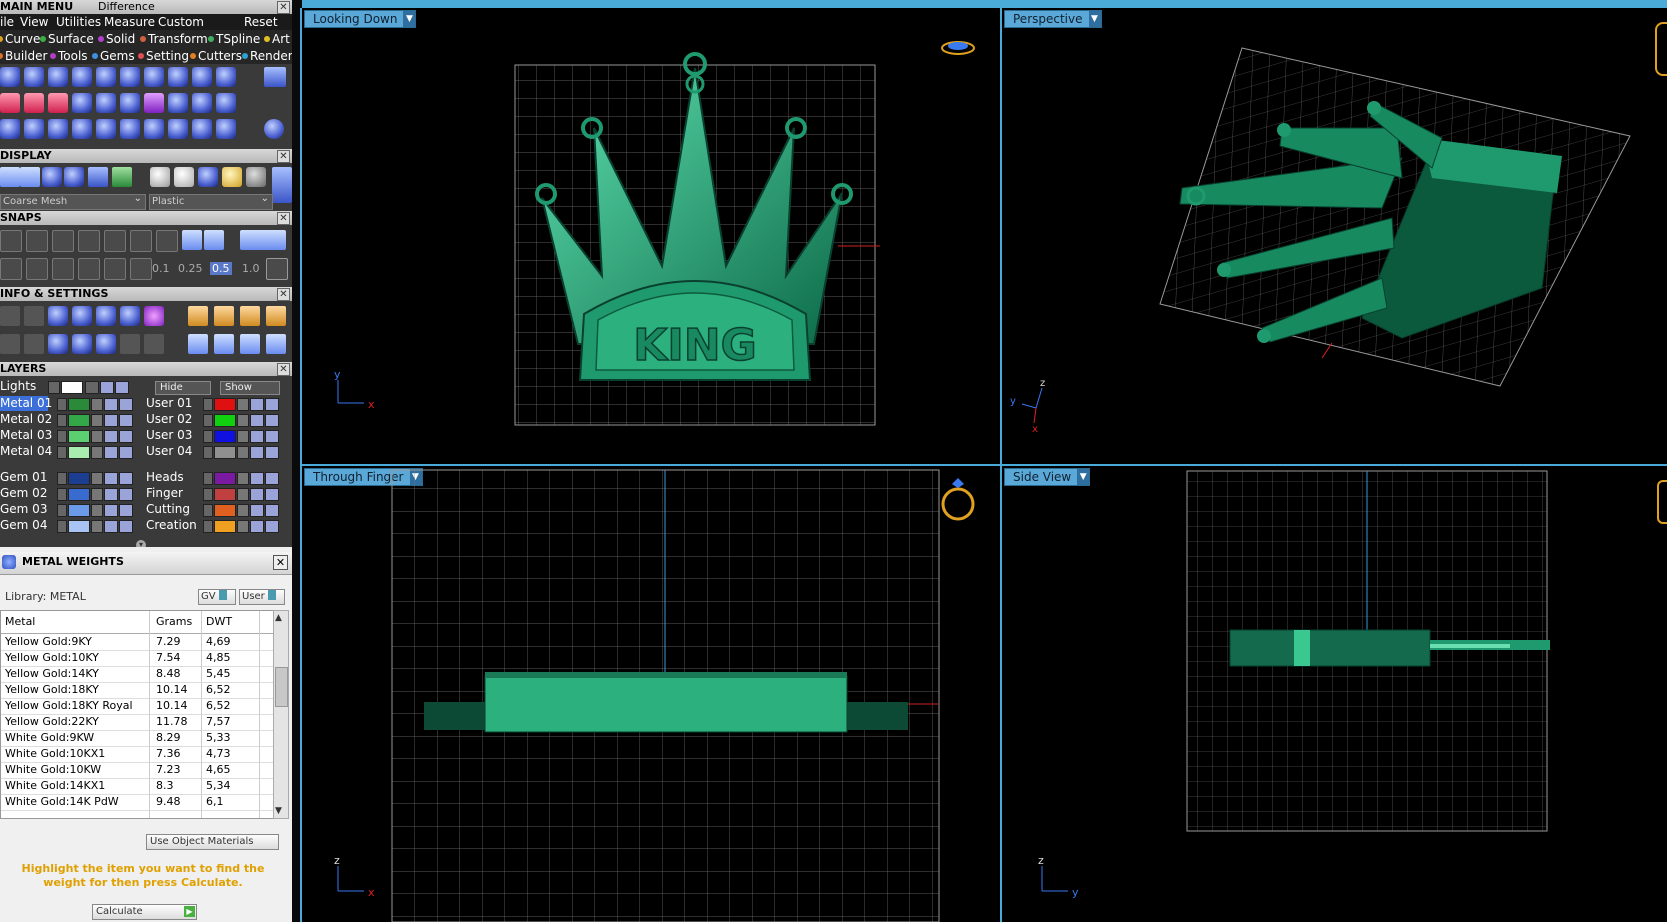 The height and width of the screenshot is (922, 1667). I want to click on rotate-tool-icon, so click(82, 103).